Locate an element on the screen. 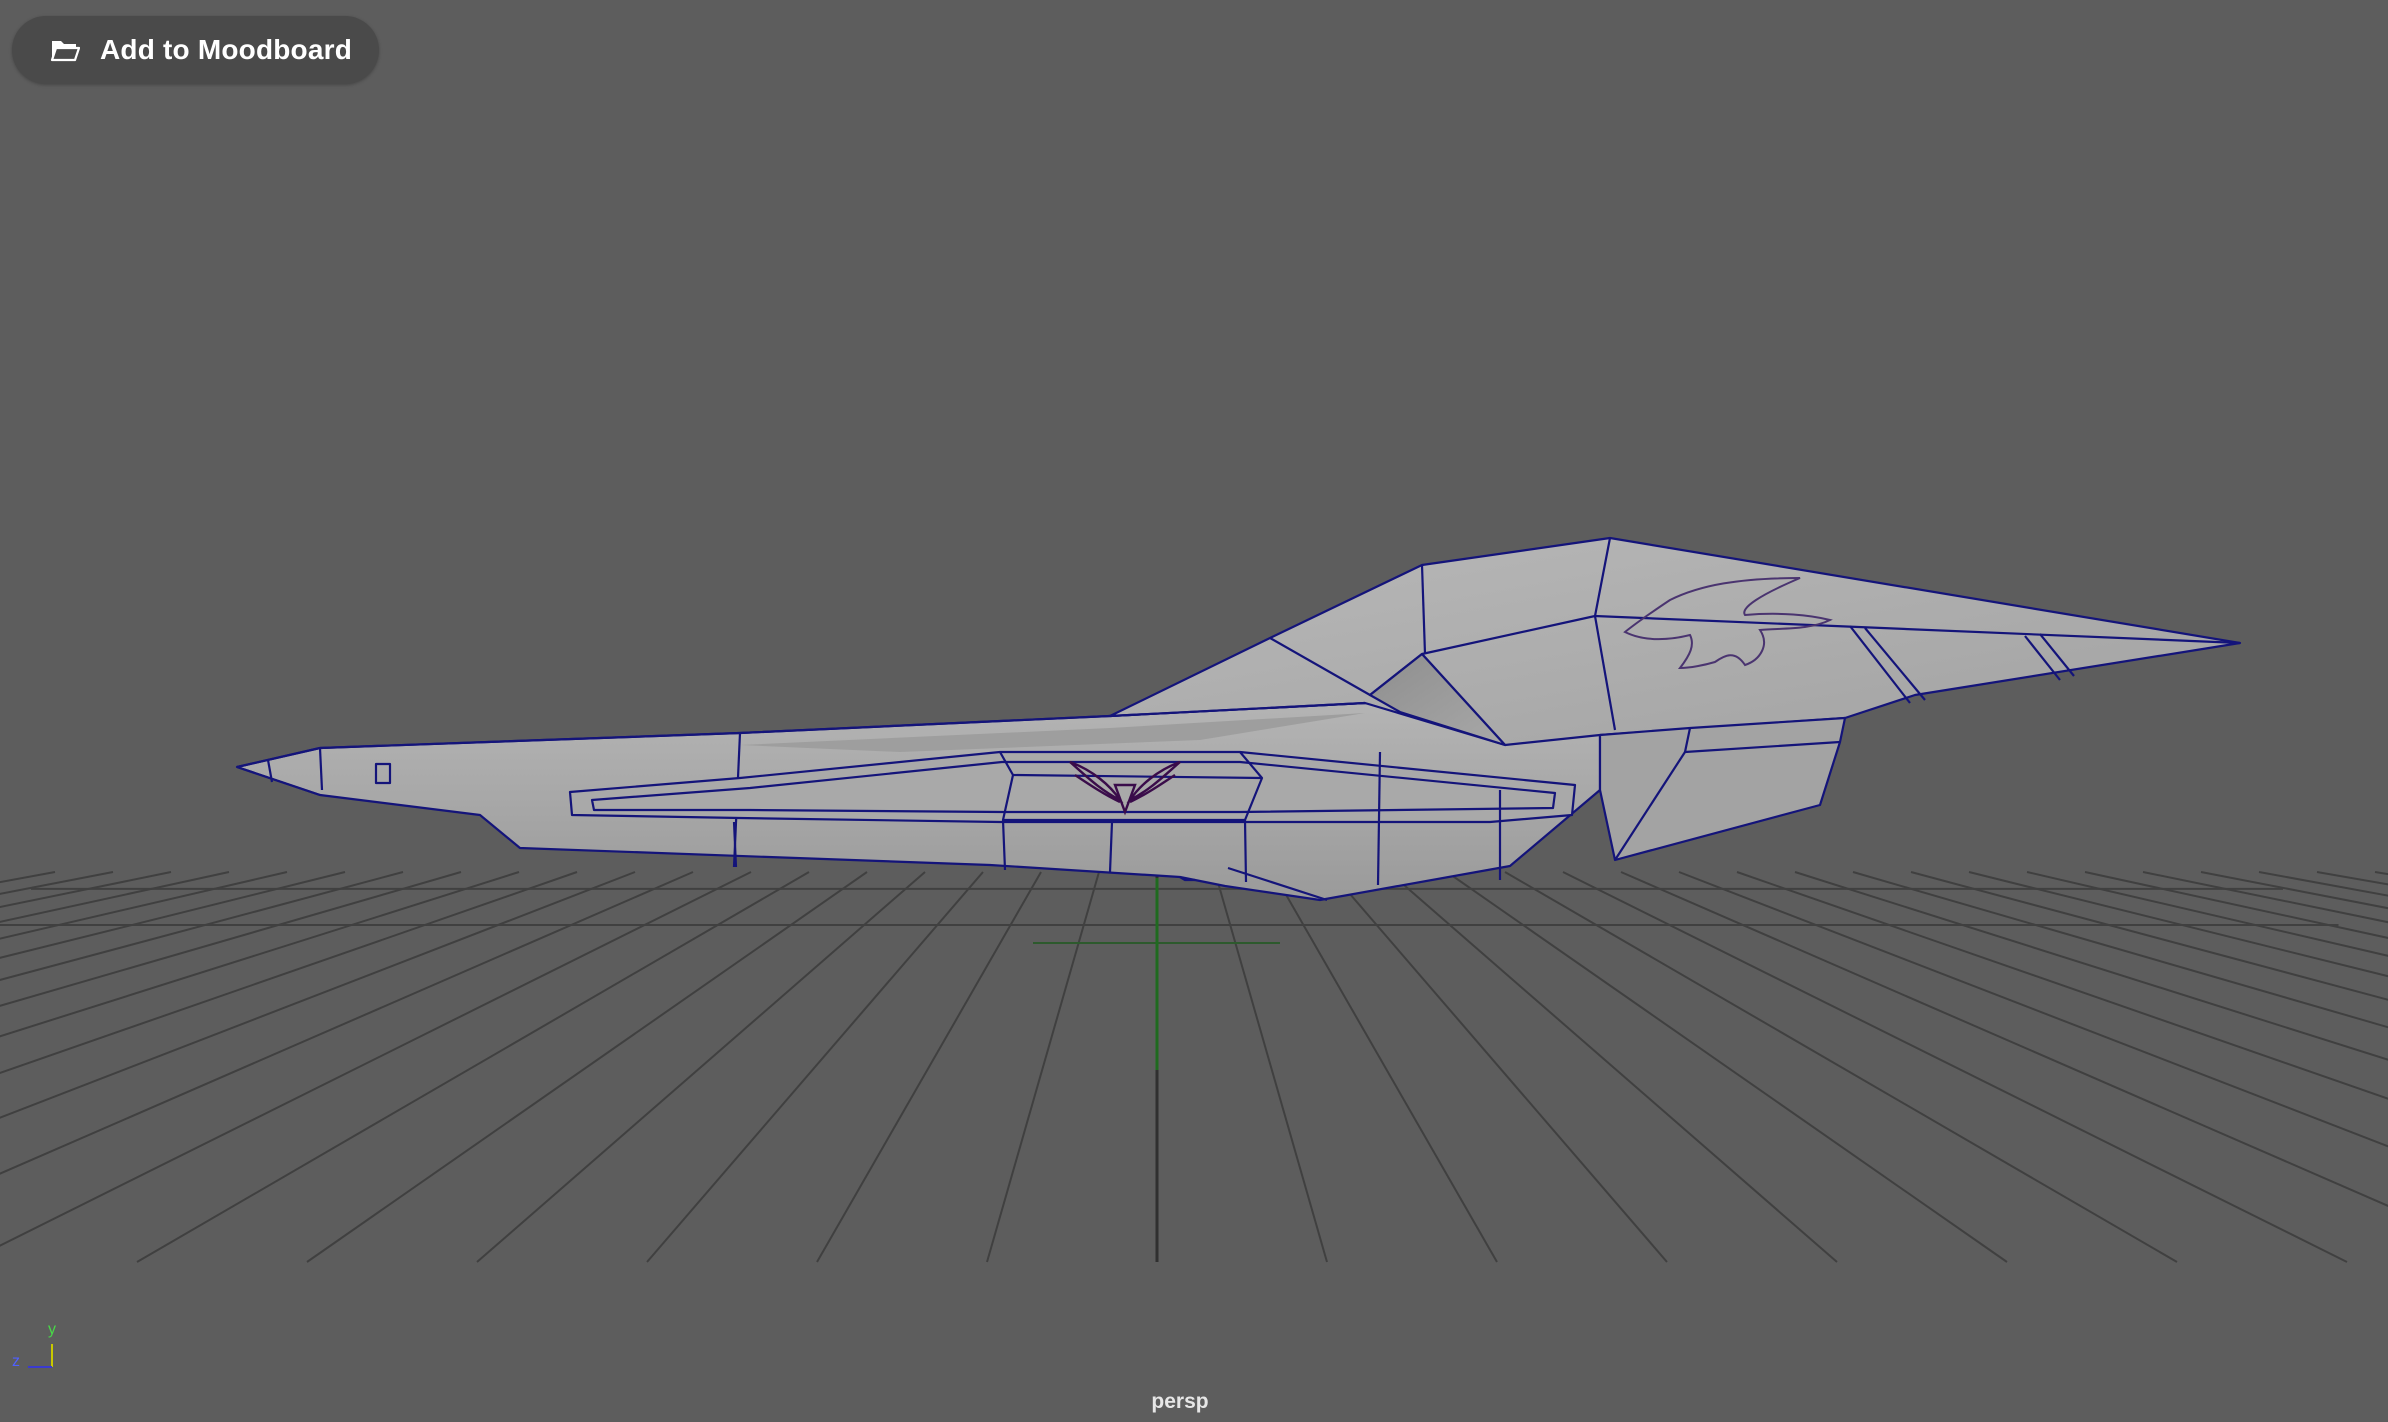  engine-block is located at coordinates (1722, 789).